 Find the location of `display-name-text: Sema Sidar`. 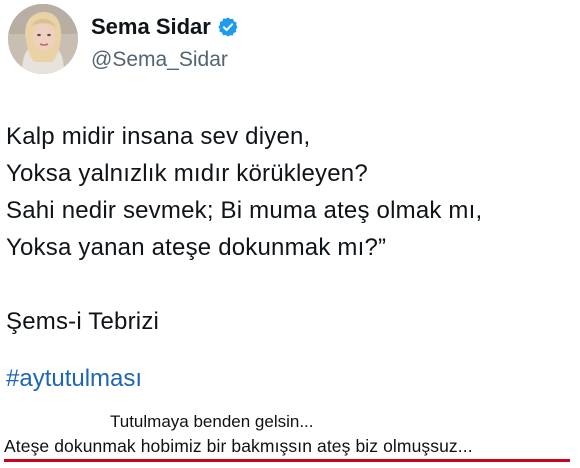

display-name-text: Sema Sidar is located at coordinates (151, 27).